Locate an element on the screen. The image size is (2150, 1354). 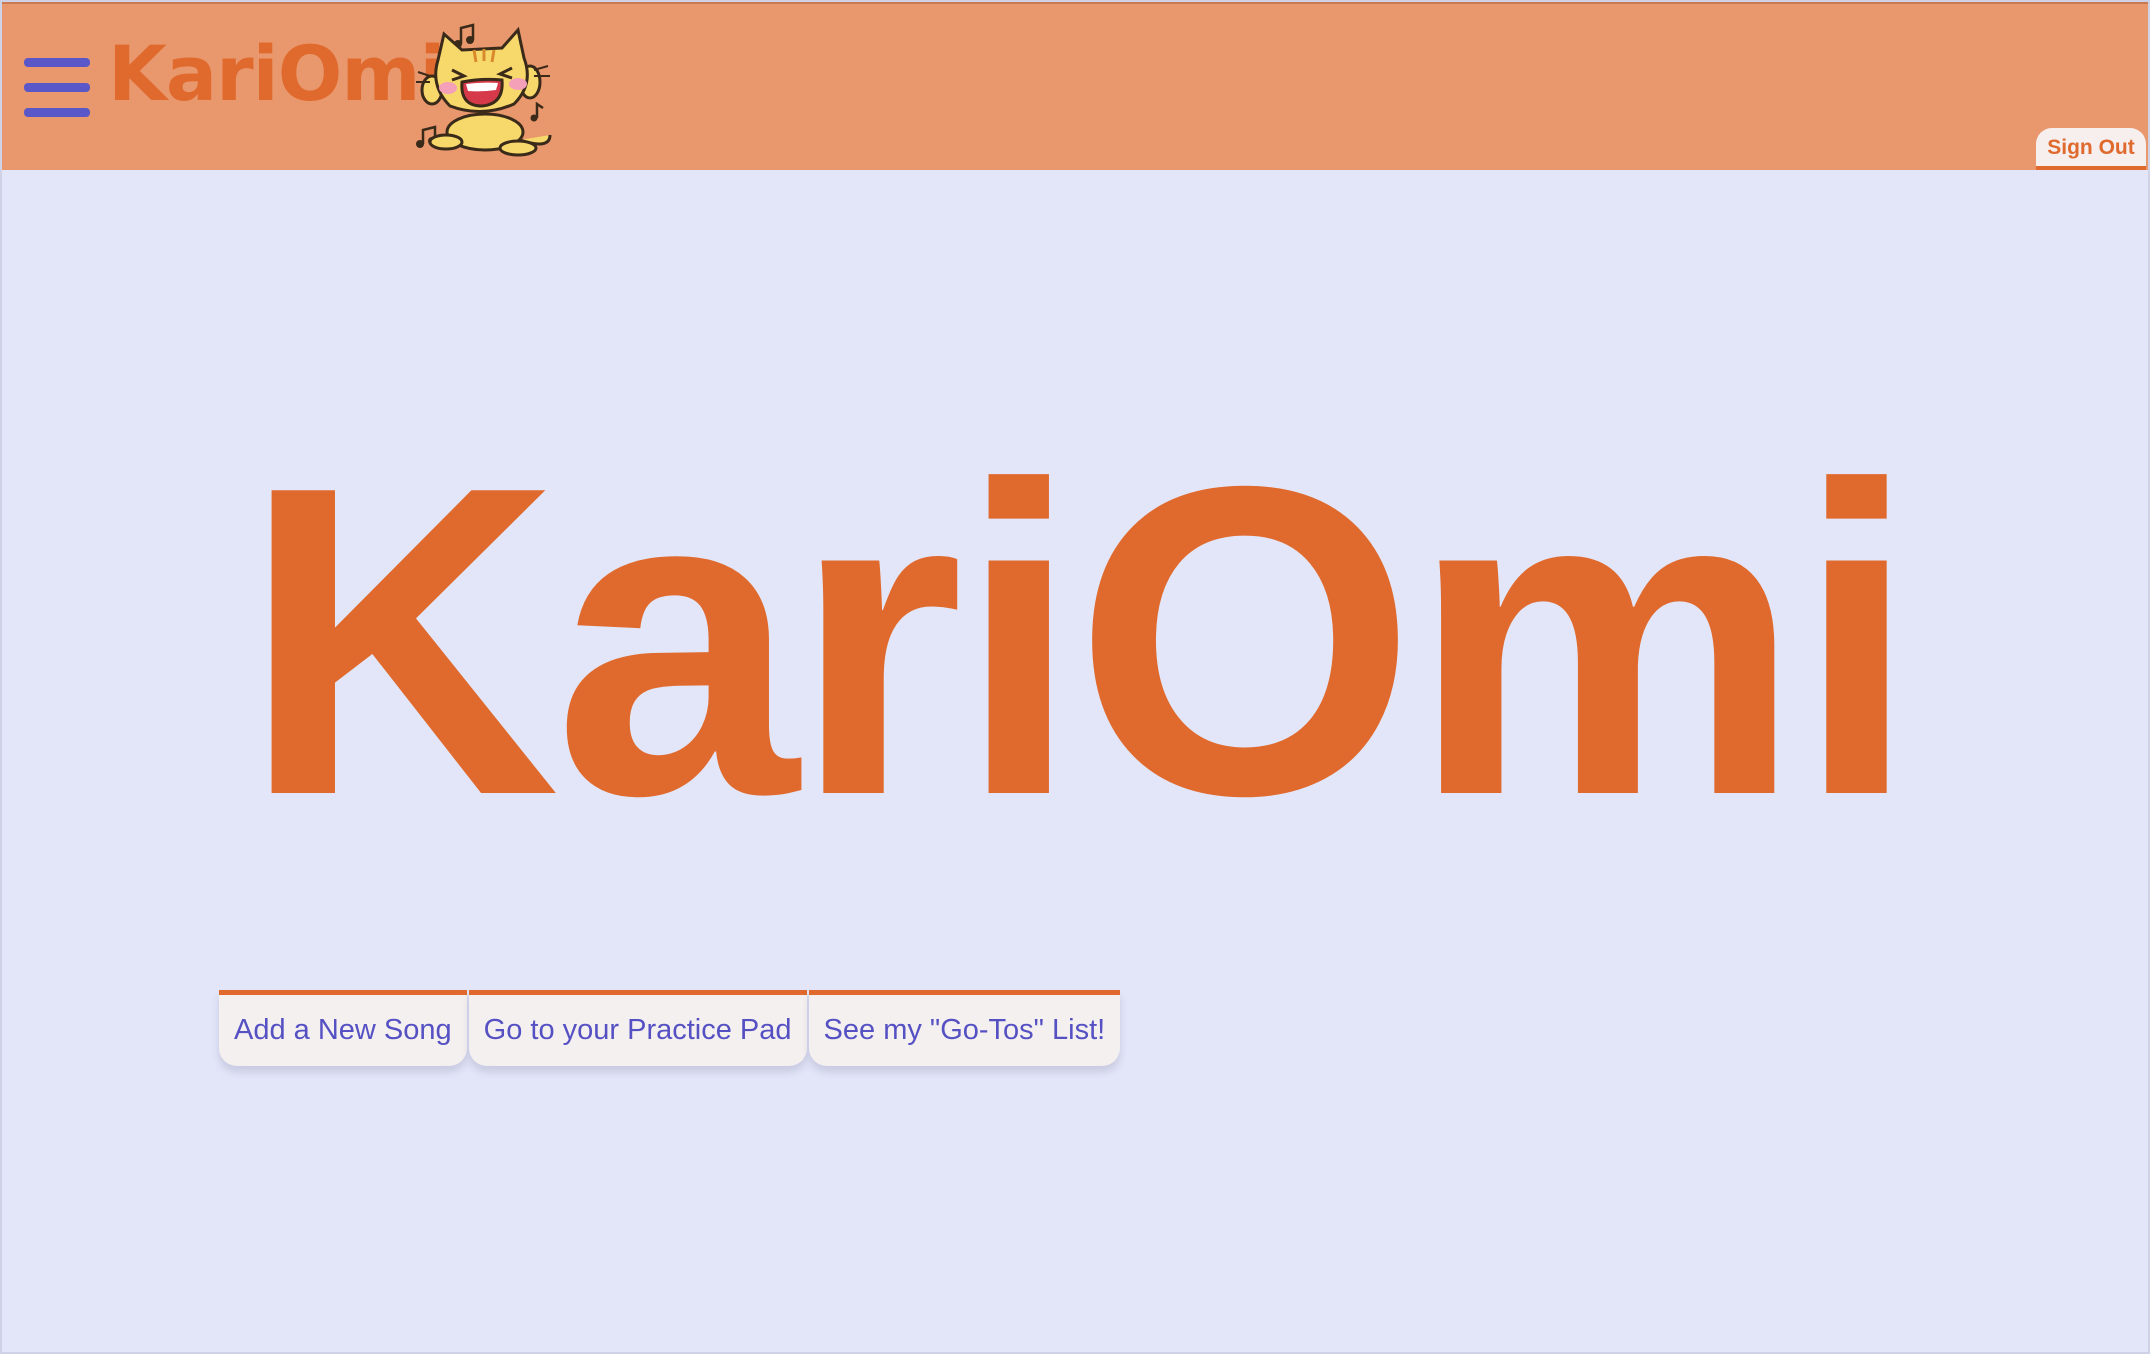
singing-cat-mascot-icon is located at coordinates (484, 90).